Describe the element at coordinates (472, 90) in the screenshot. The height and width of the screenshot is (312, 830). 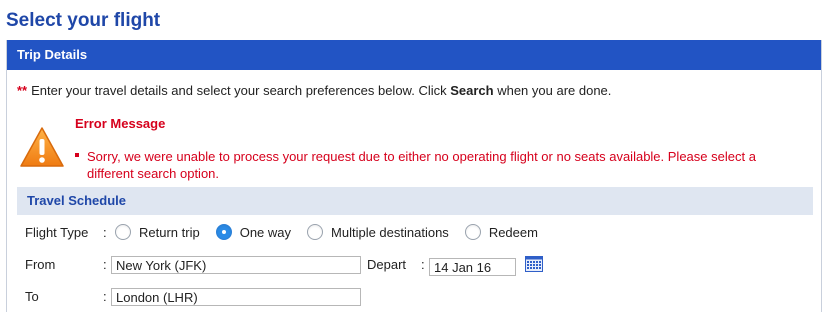
I see `intro-search-word: Search` at that location.